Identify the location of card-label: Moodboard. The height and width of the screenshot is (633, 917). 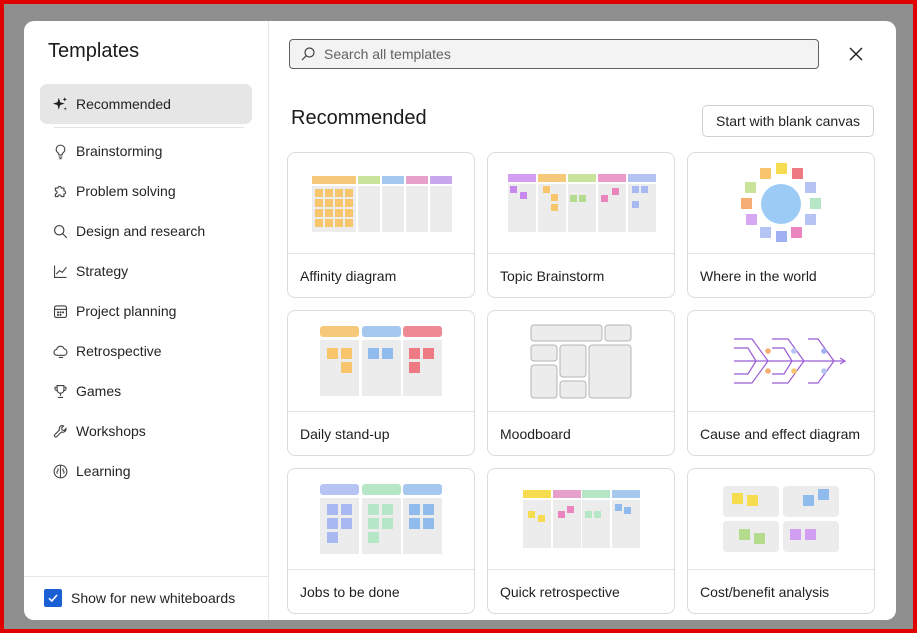
(535, 434).